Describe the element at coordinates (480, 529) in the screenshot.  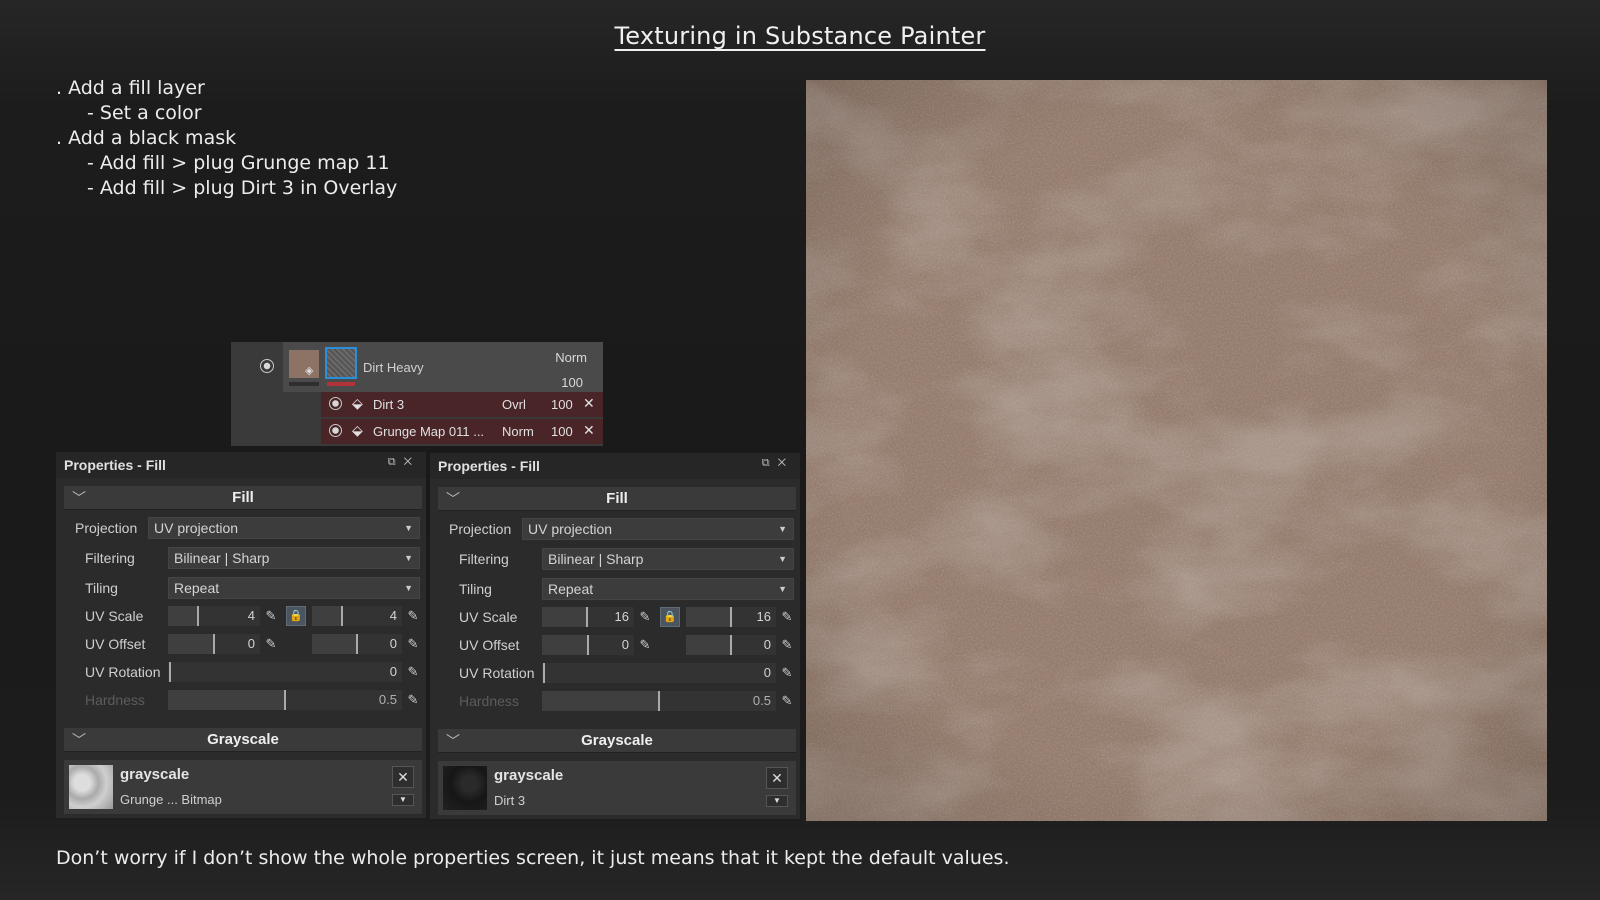
I see `projection-label: Projection` at that location.